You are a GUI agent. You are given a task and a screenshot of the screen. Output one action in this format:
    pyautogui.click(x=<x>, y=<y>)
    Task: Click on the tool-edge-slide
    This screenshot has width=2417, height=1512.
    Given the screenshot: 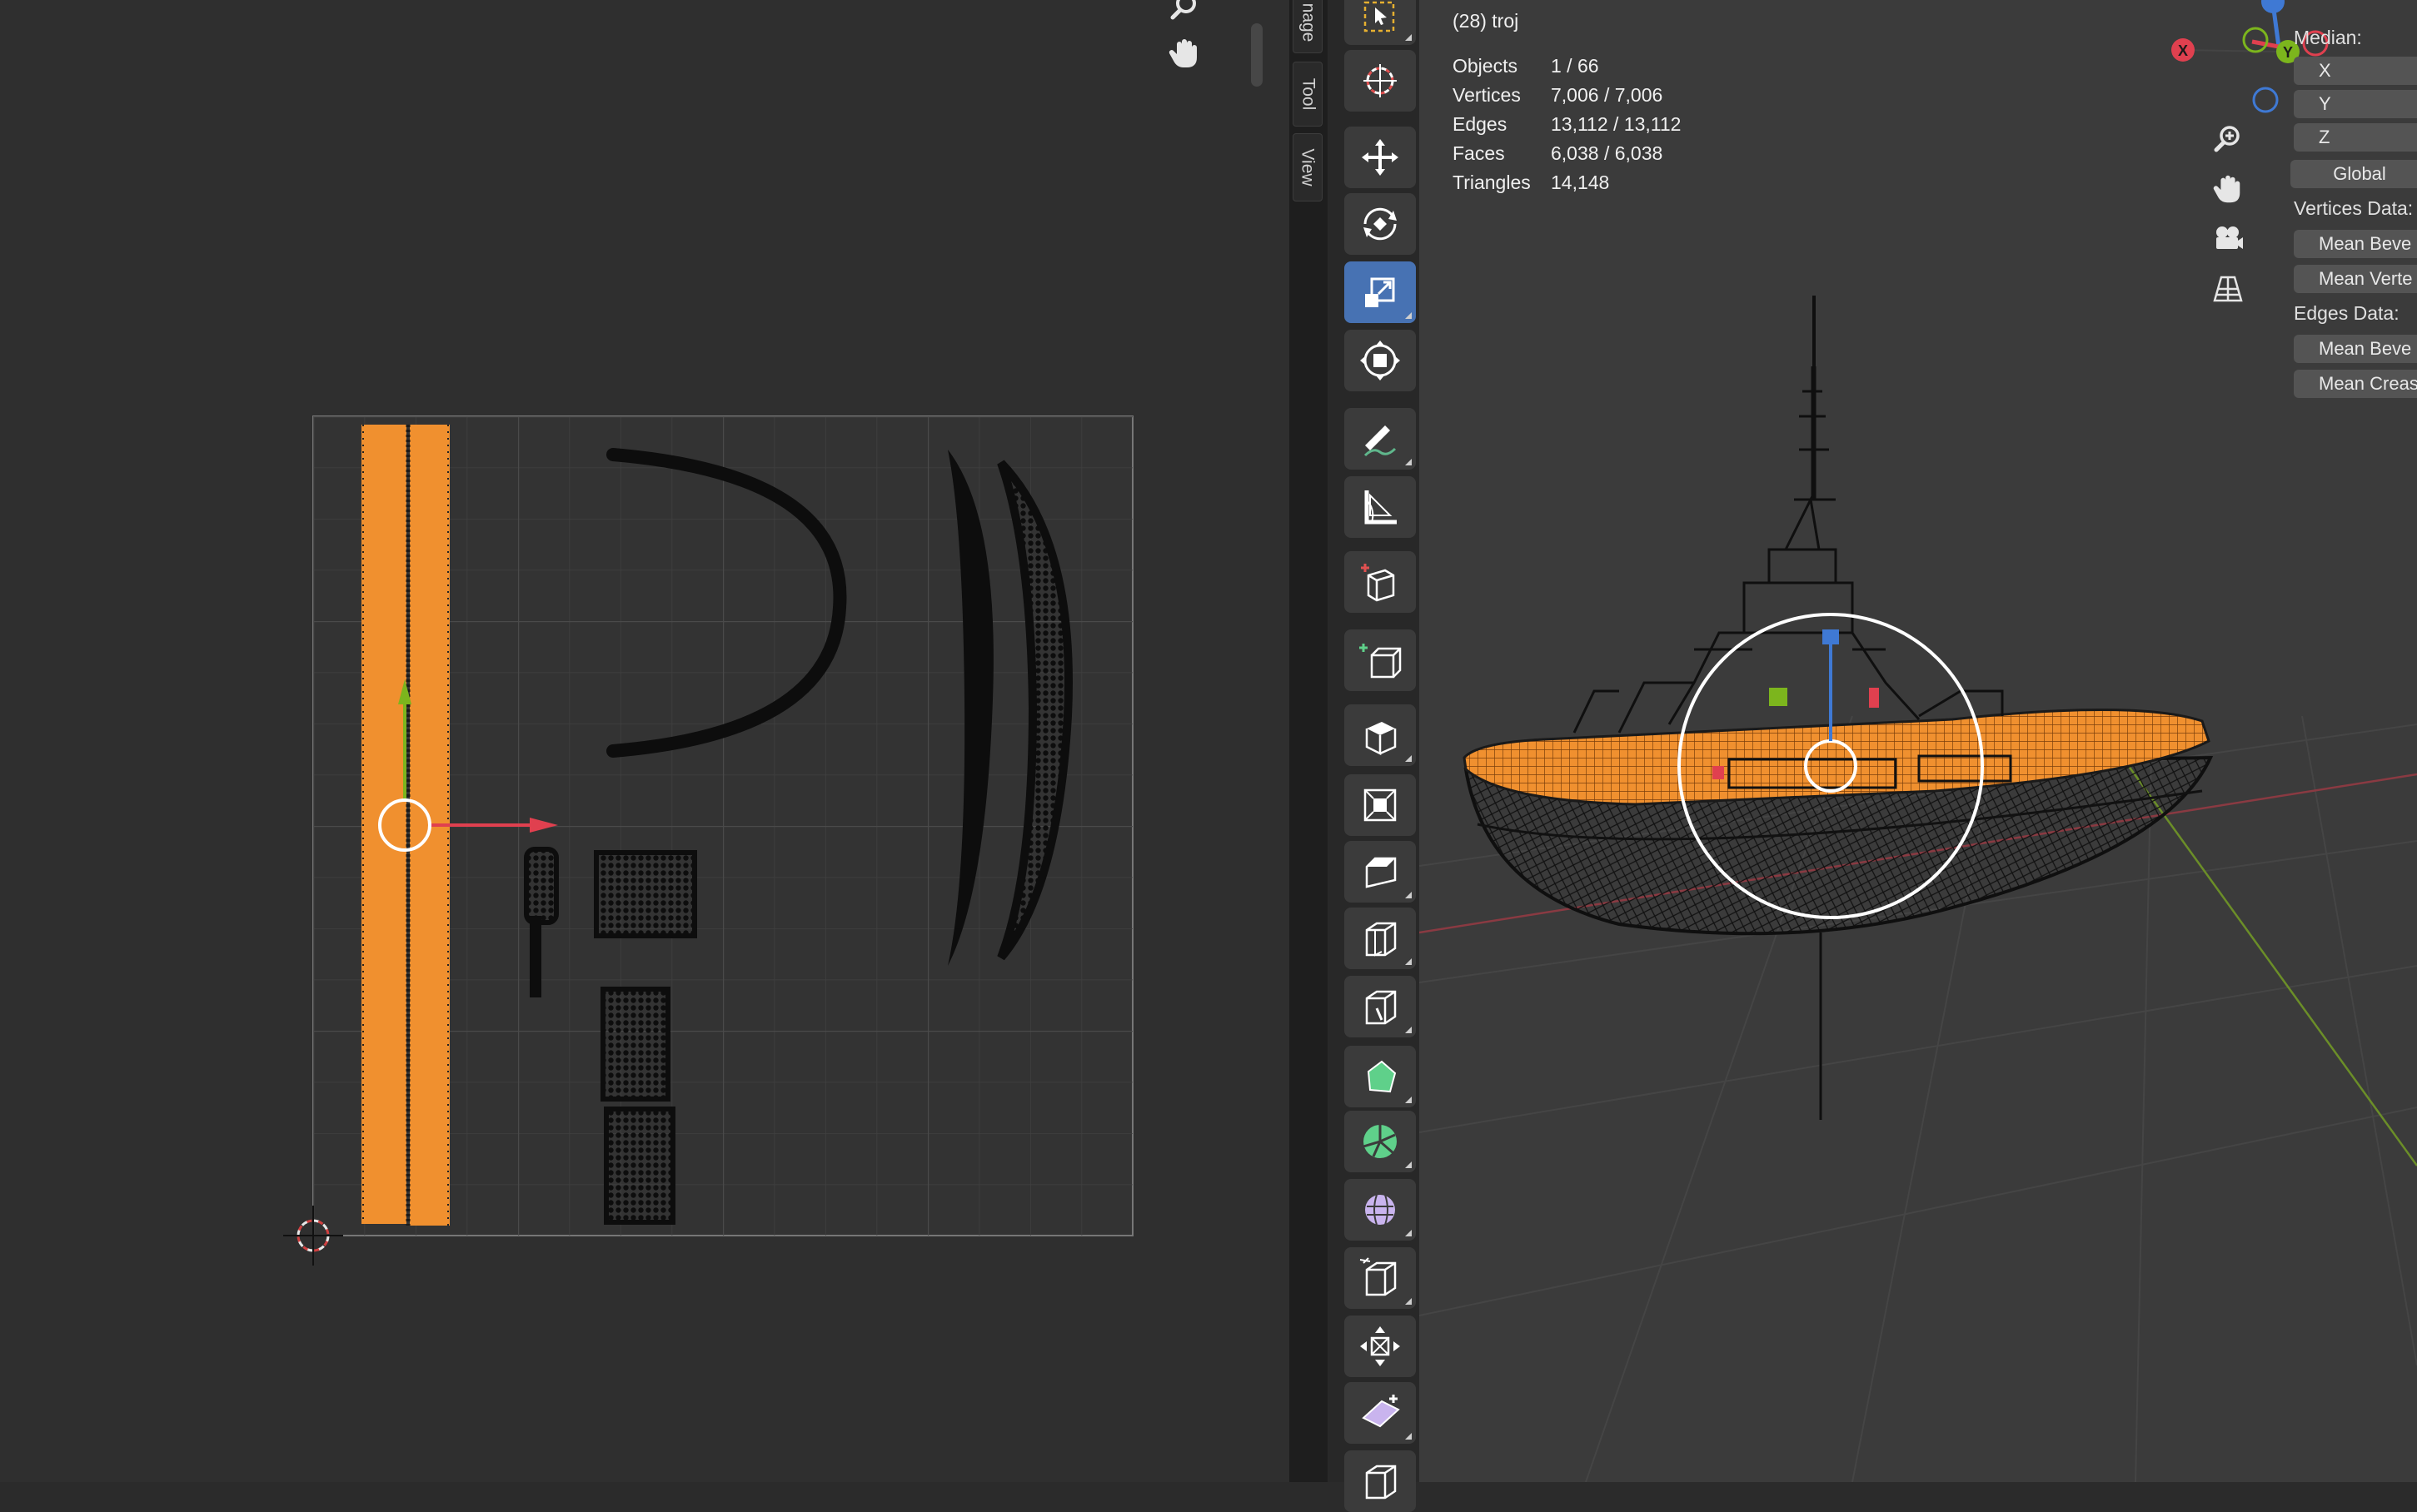 What is the action you would take?
    pyautogui.click(x=1380, y=1278)
    